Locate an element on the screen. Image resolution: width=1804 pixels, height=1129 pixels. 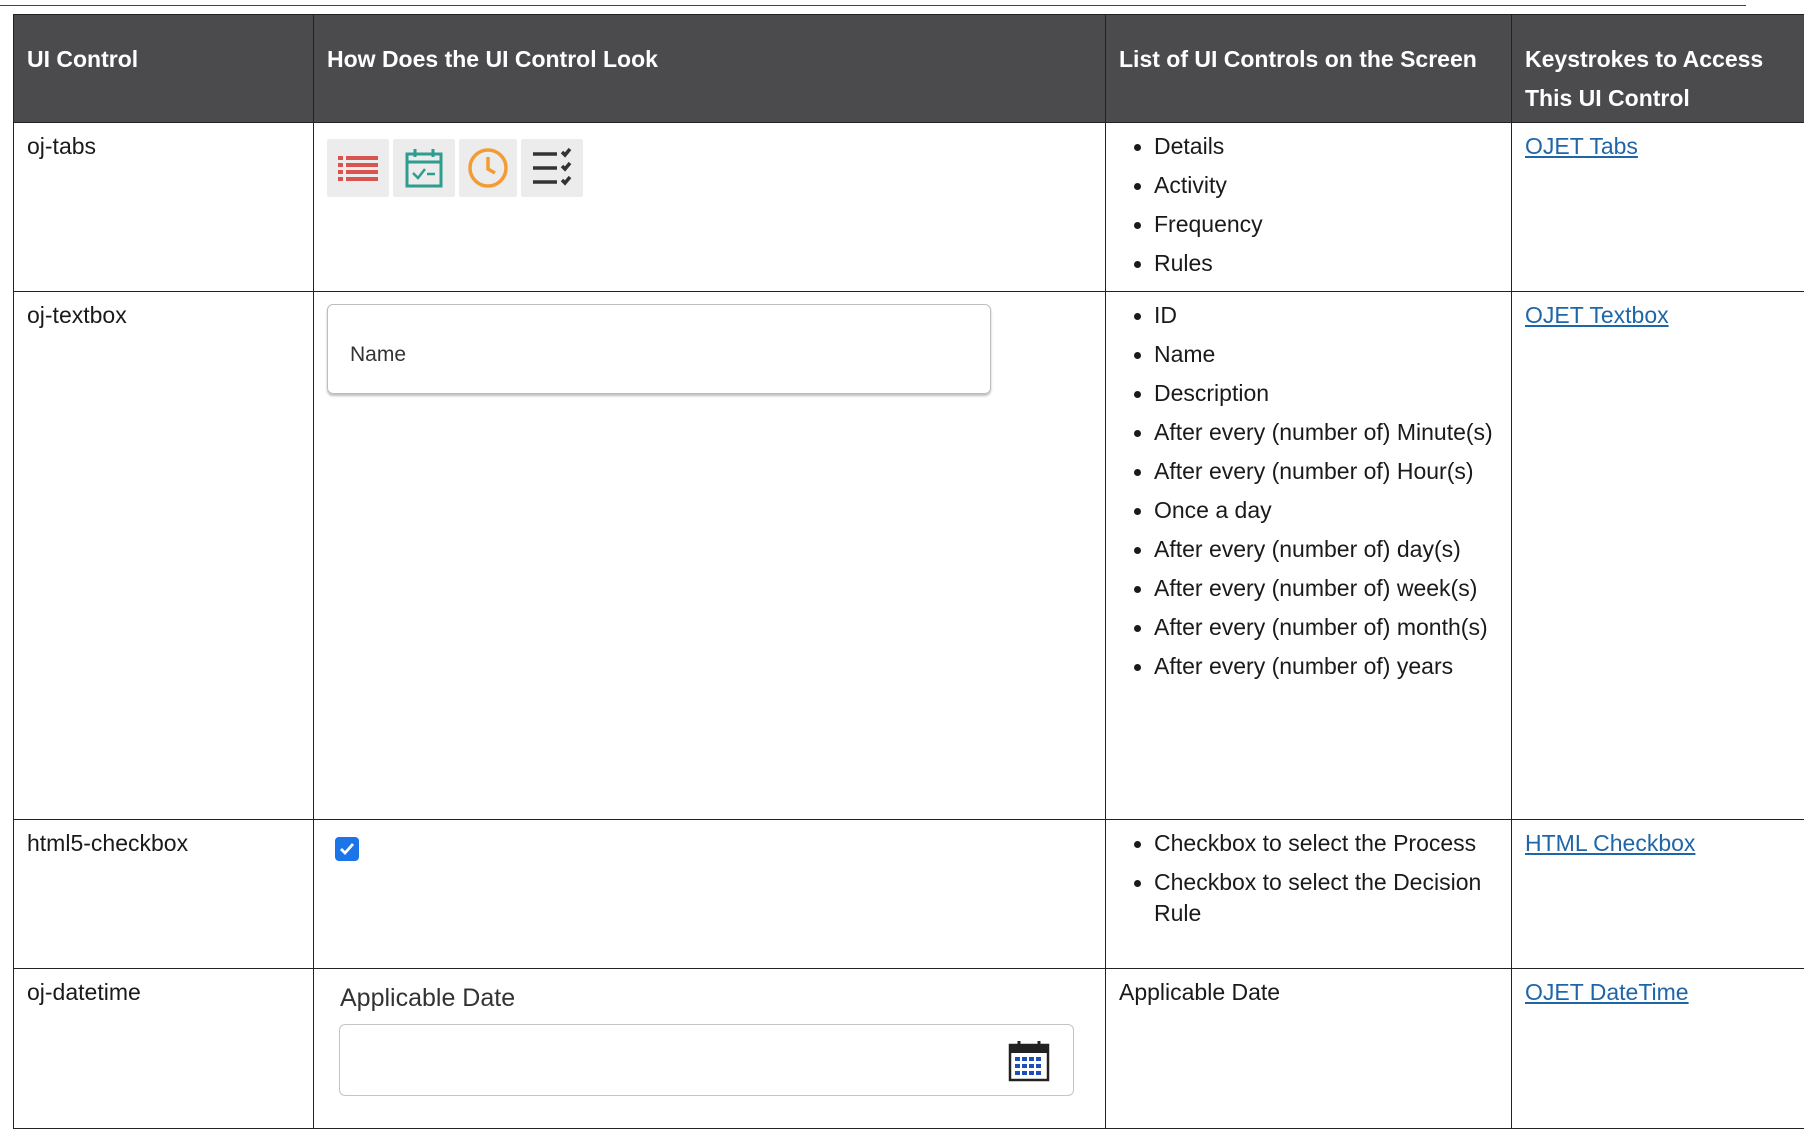
table-row: oj-tabs is located at coordinates (909, 207).